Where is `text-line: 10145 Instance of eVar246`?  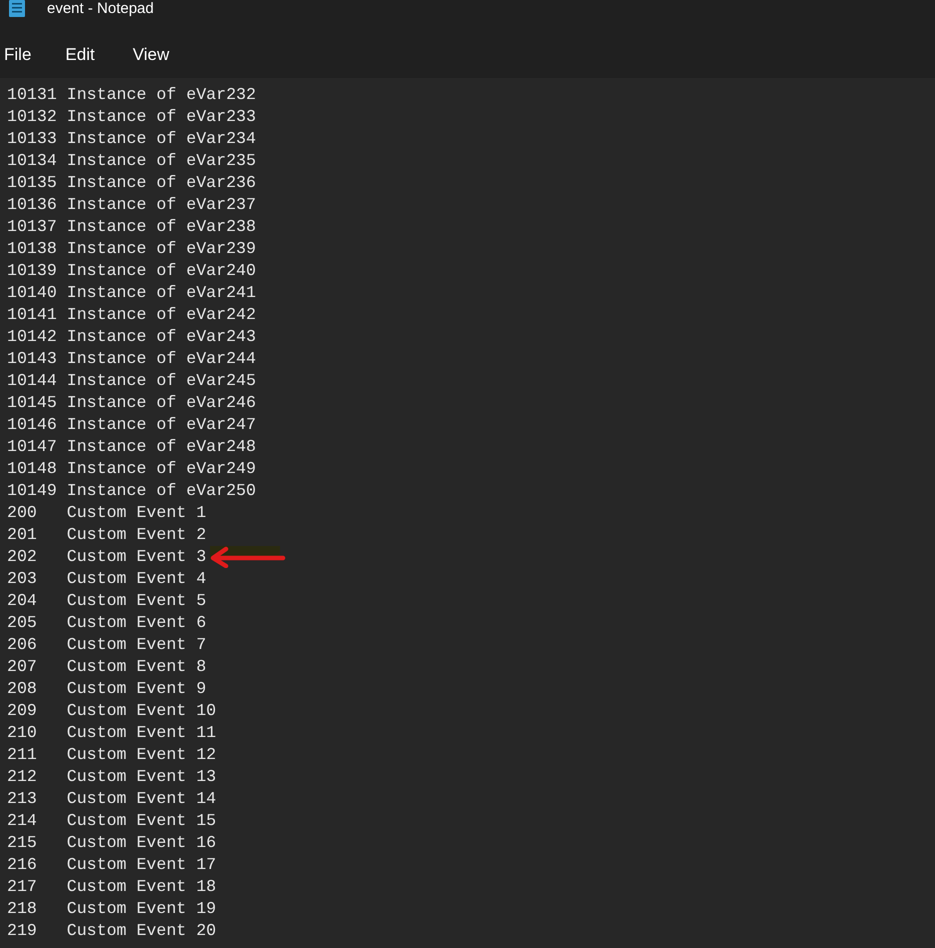 text-line: 10145 Instance of eVar246 is located at coordinates (131, 403).